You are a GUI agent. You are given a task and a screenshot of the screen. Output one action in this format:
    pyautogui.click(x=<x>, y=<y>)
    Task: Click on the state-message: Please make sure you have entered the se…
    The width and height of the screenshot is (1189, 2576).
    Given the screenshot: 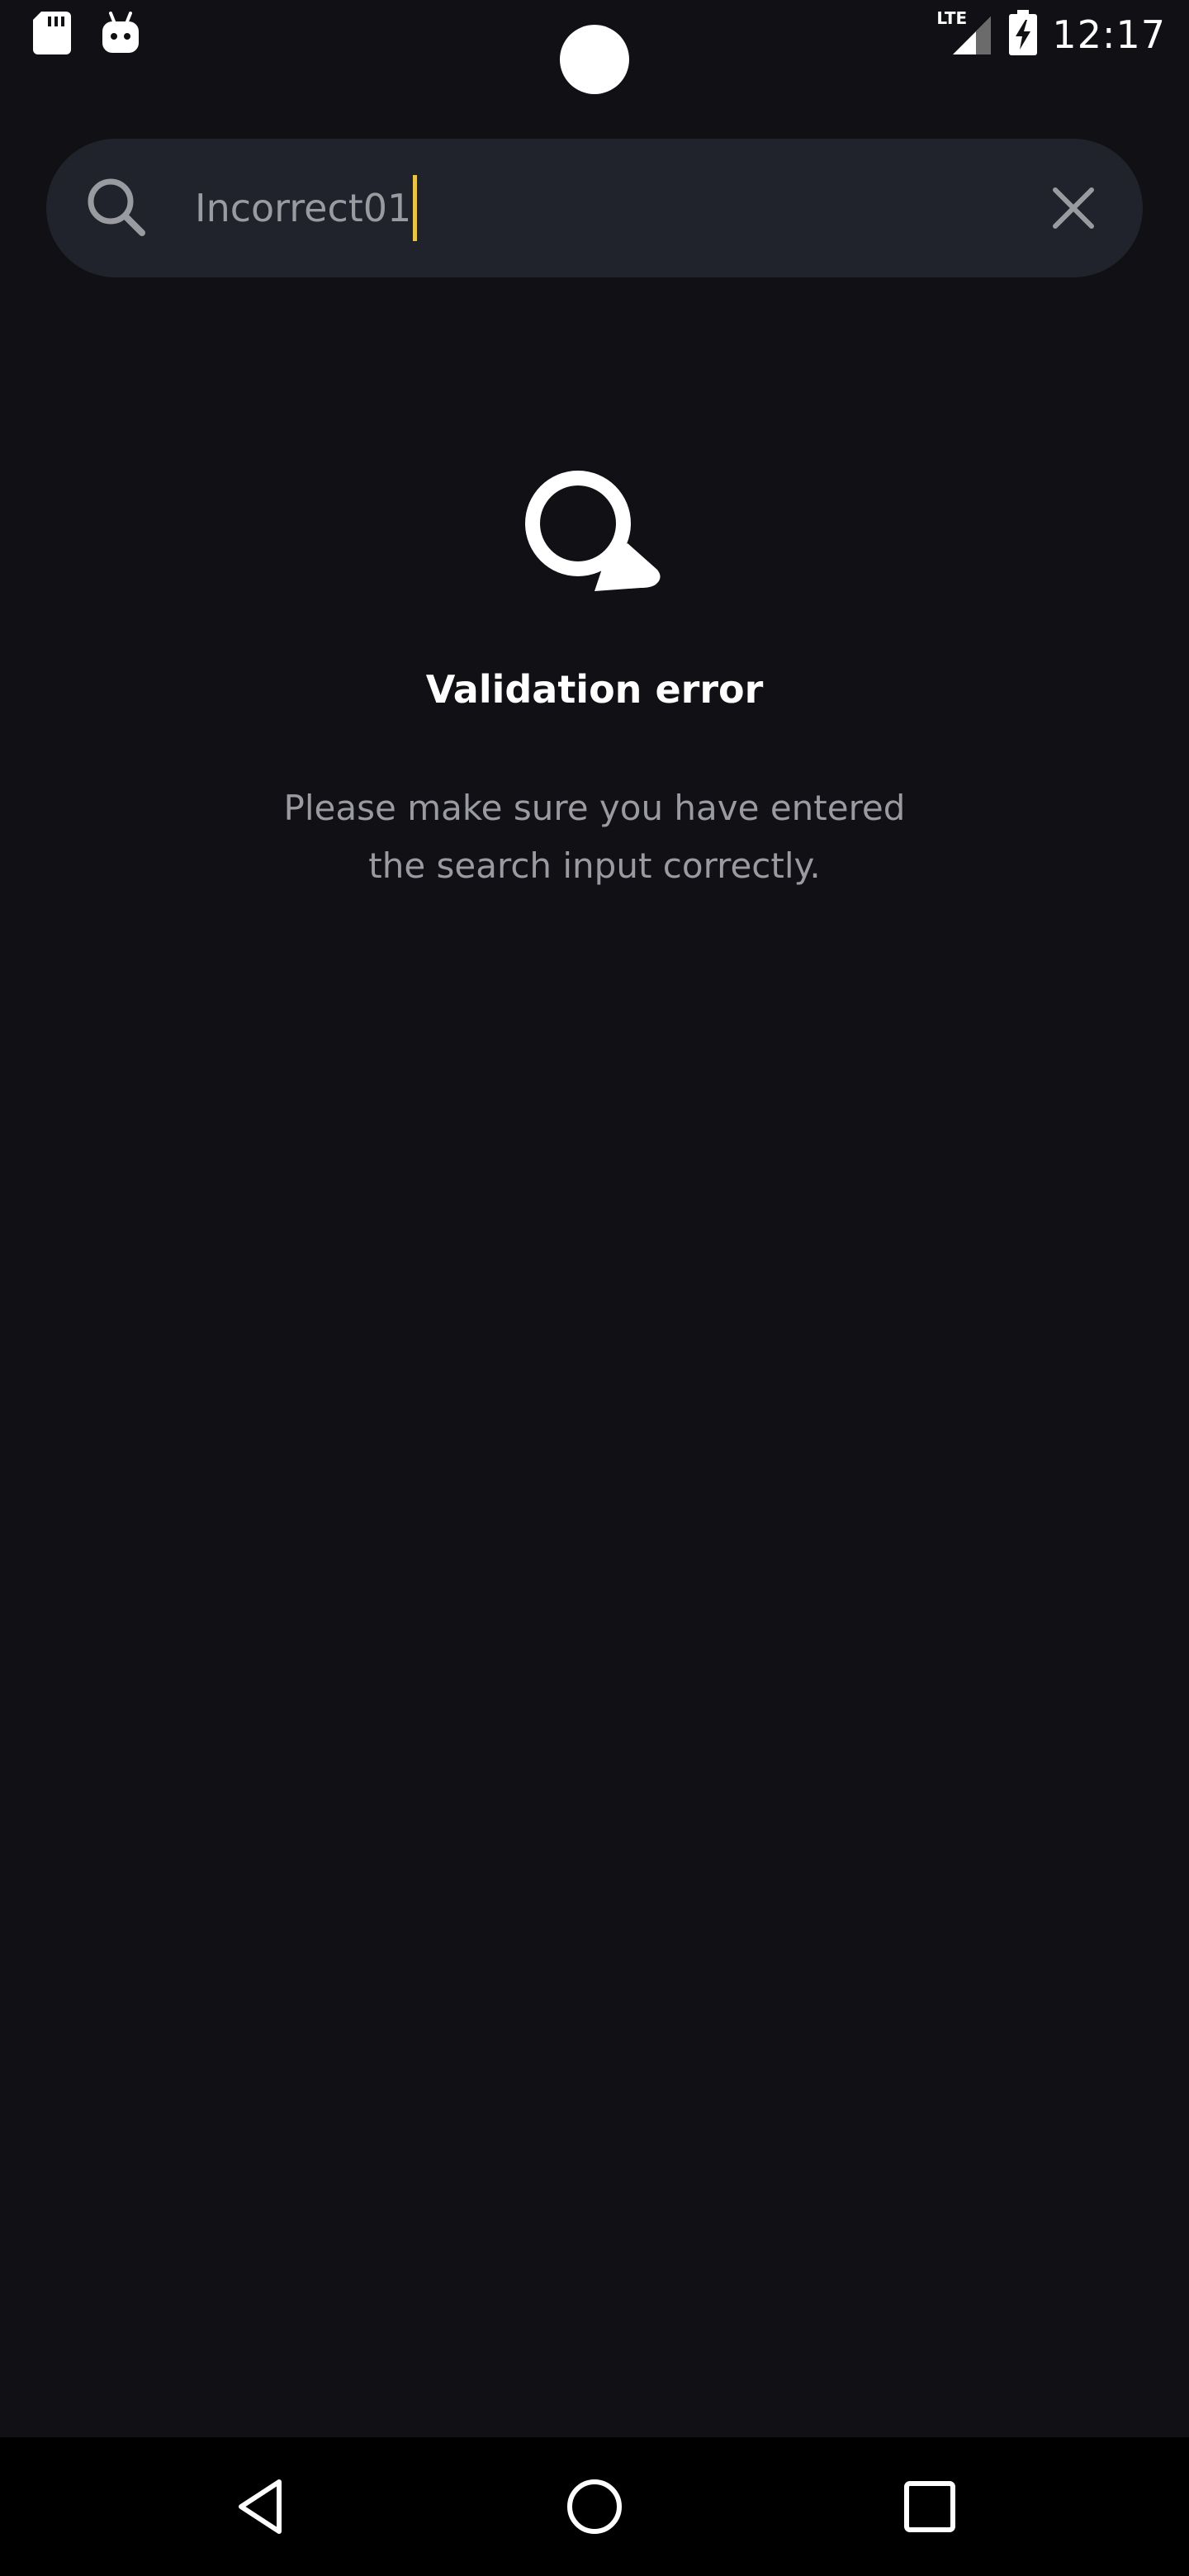 What is the action you would take?
    pyautogui.click(x=594, y=837)
    